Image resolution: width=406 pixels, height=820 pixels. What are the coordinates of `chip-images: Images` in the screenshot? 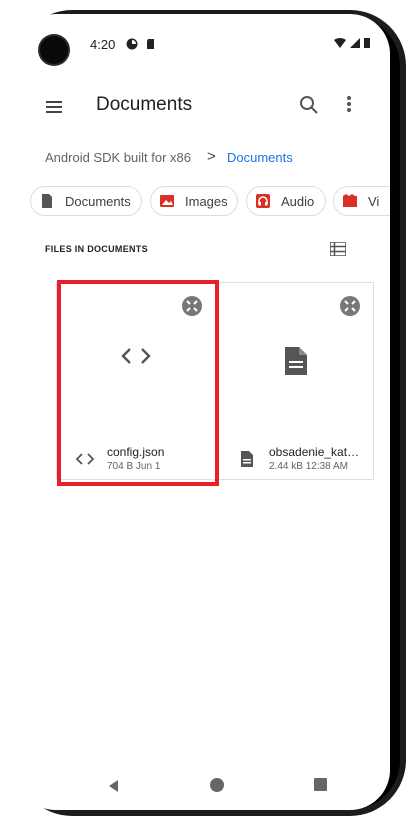 It's located at (194, 201).